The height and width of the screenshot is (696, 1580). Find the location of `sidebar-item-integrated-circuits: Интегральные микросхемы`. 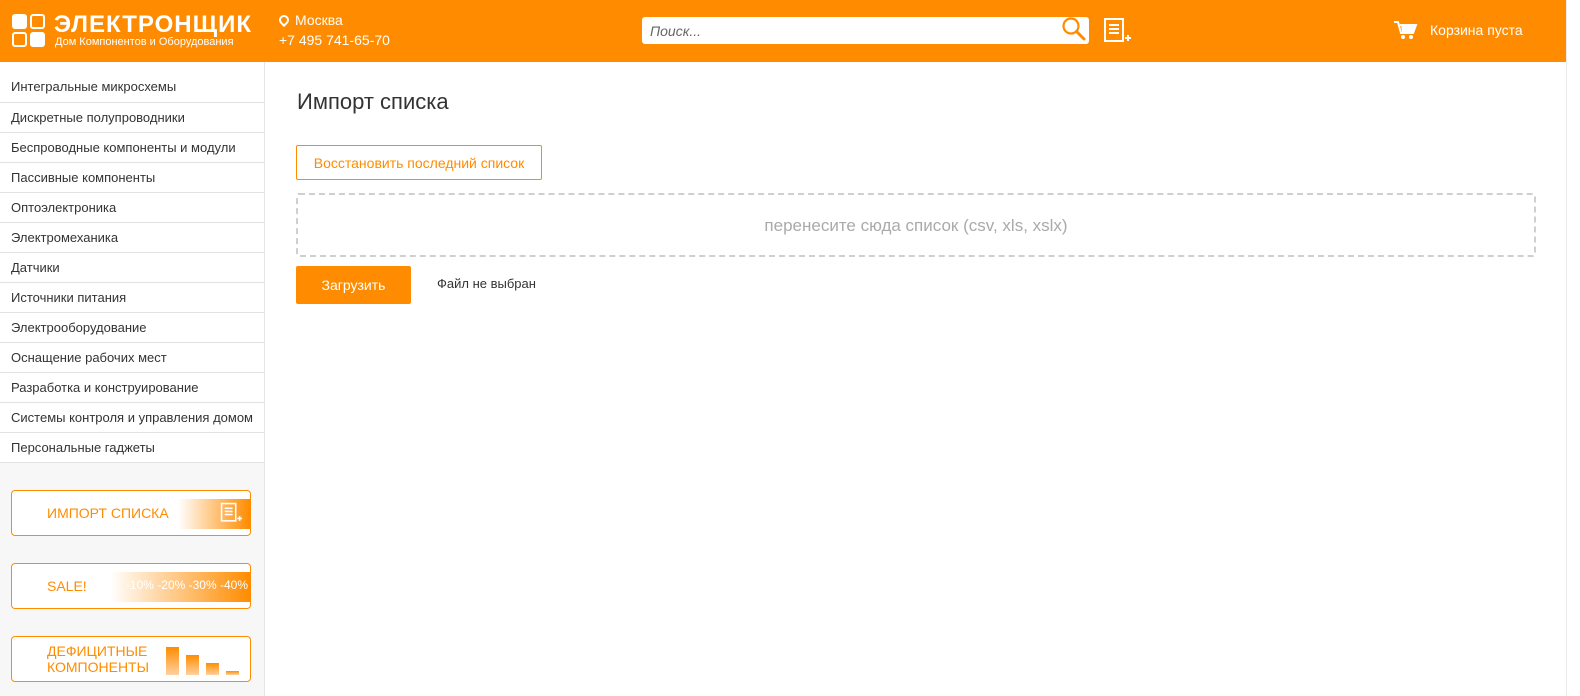

sidebar-item-integrated-circuits: Интегральные микросхемы is located at coordinates (132, 82).